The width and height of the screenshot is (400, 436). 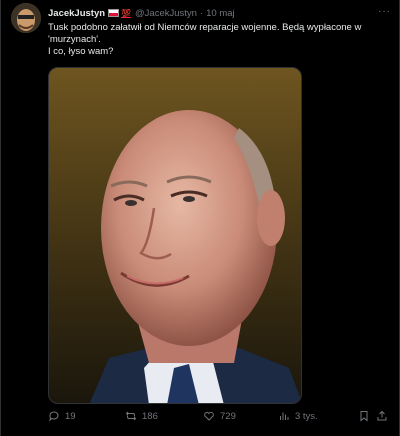 What do you see at coordinates (284, 416) in the screenshot?
I see `views-icon` at bounding box center [284, 416].